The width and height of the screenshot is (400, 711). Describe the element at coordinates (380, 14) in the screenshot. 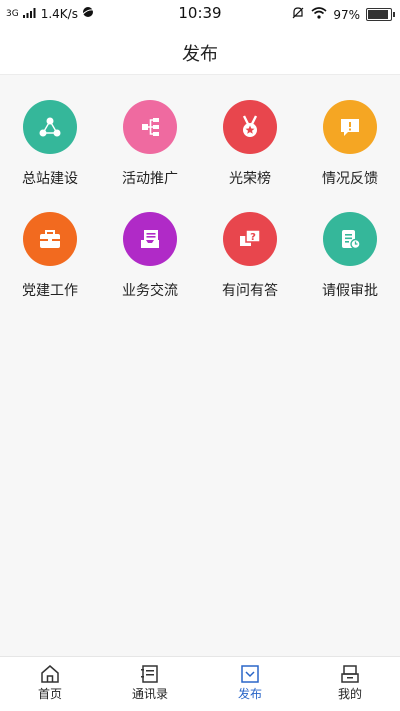

I see `battery-icon` at that location.